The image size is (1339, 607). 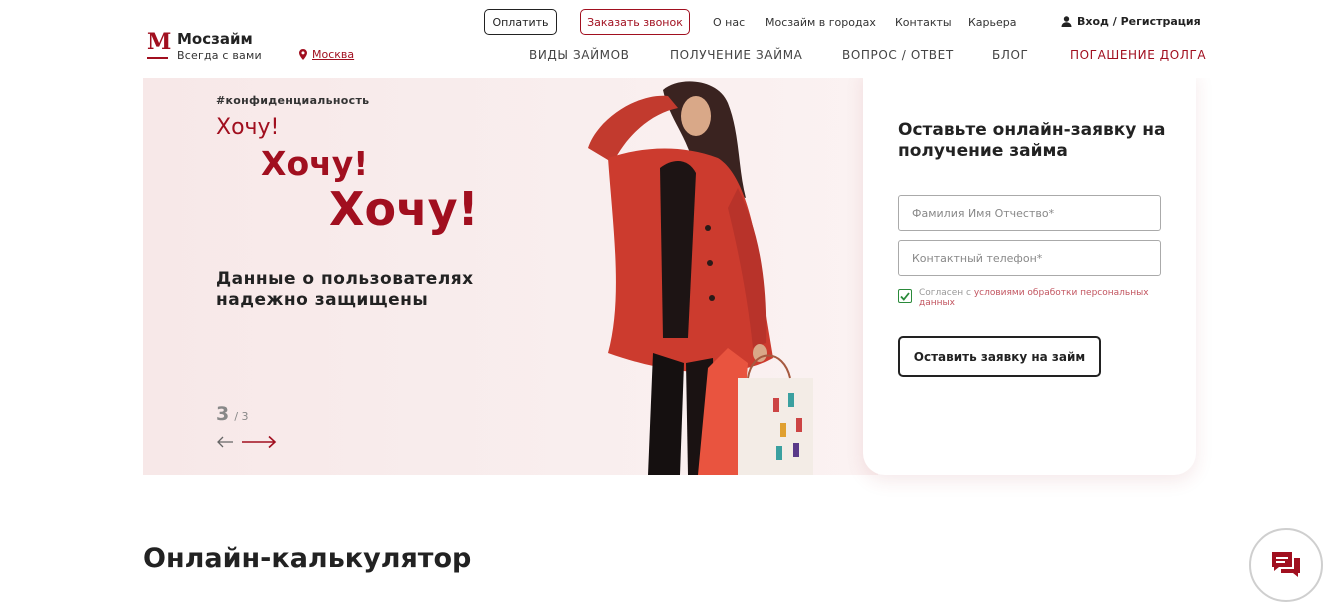 I want to click on banner-want-small: Хочу!, so click(x=248, y=127).